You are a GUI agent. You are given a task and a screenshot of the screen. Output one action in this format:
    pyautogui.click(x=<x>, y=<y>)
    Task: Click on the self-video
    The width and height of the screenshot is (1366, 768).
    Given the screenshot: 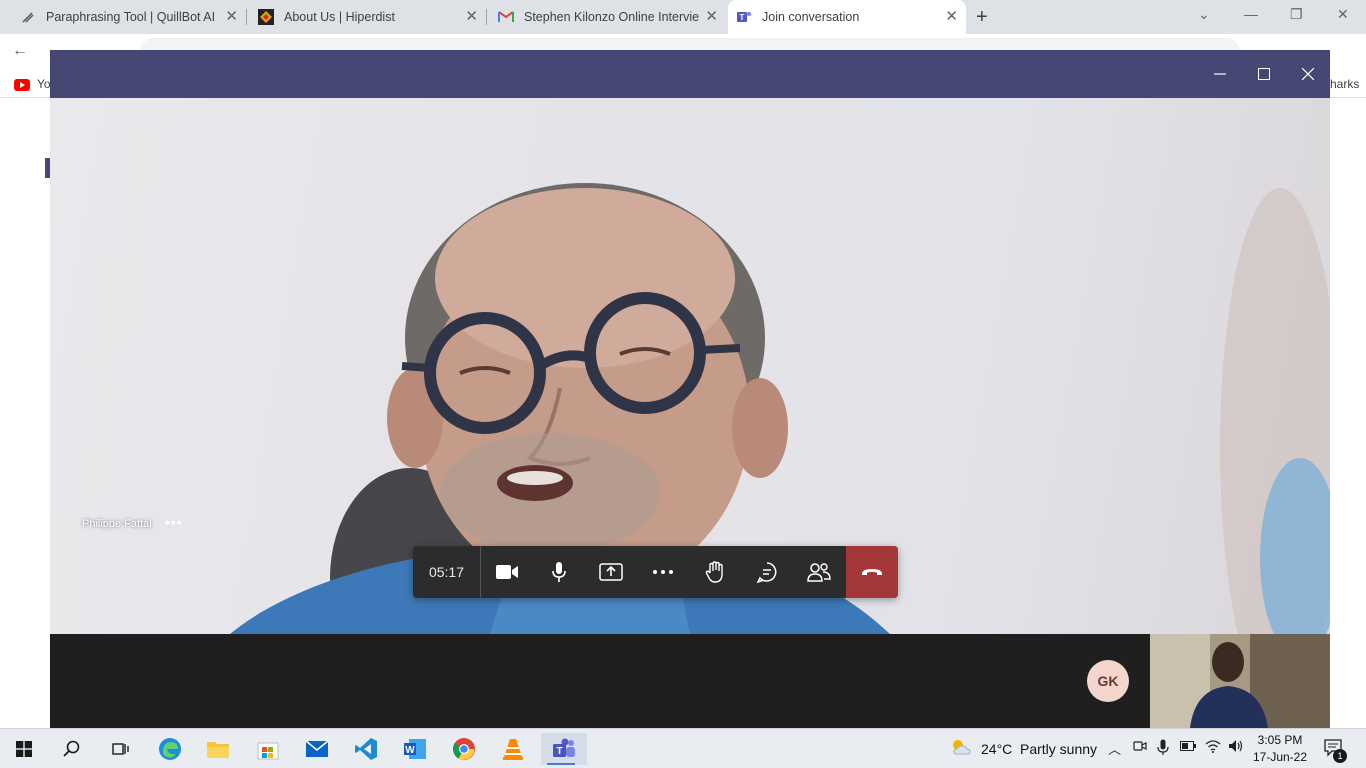 What is the action you would take?
    pyautogui.click(x=1240, y=681)
    